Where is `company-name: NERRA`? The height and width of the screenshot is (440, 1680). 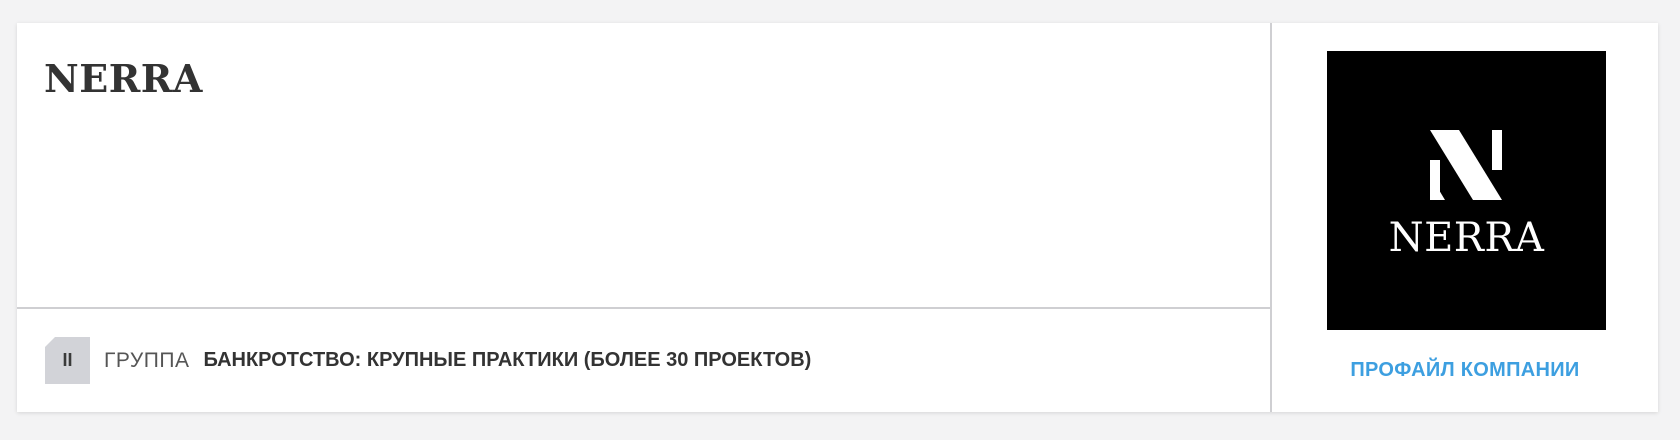 company-name: NERRA is located at coordinates (123, 78).